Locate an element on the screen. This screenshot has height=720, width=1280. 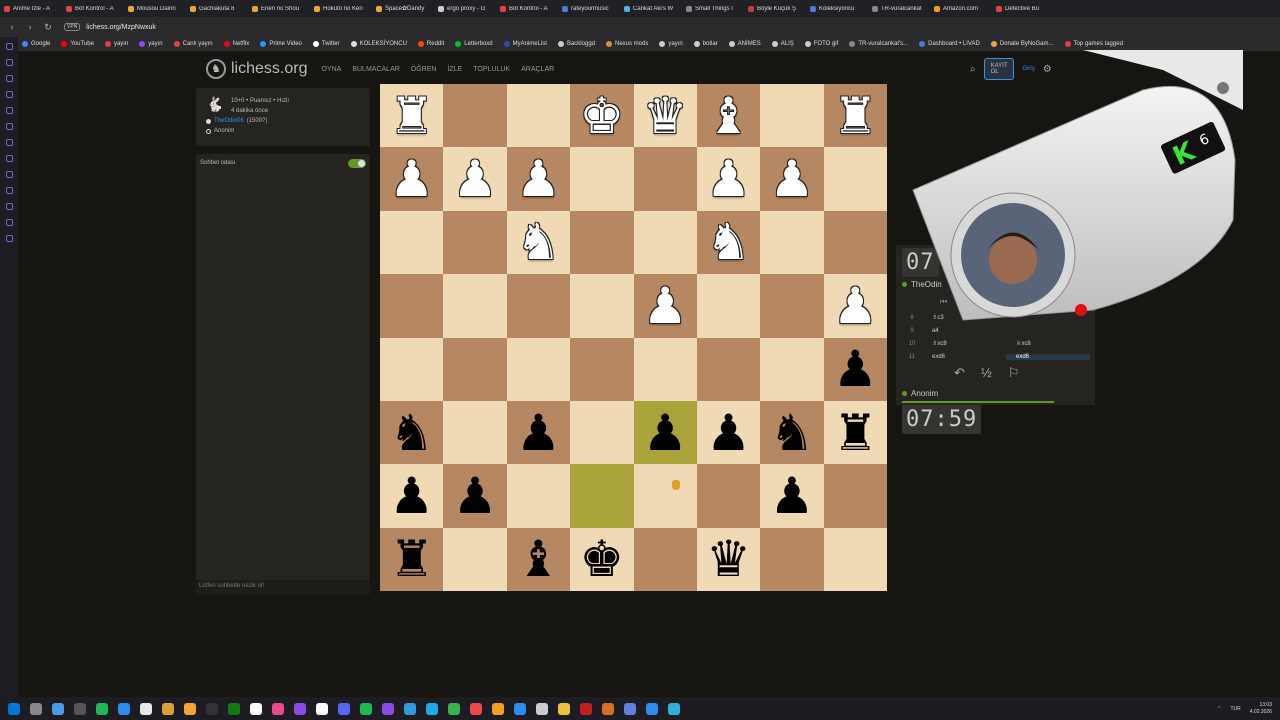
black-knight-icon: ♞ is located at coordinates (411, 433).